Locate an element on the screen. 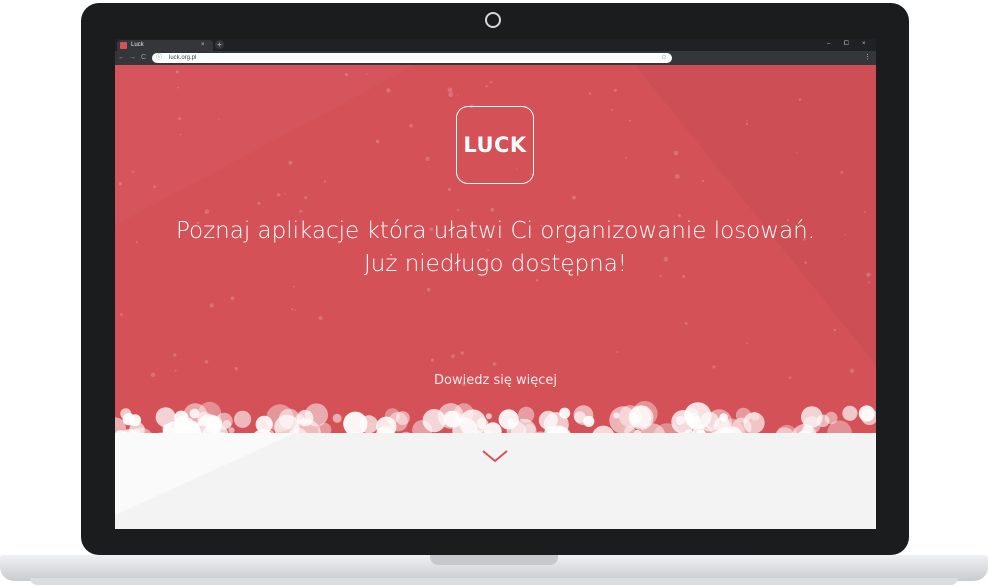 Image resolution: width=988 pixels, height=587 pixels. address-bar: ⓘ luck.org.pl ☆ is located at coordinates (412, 58).